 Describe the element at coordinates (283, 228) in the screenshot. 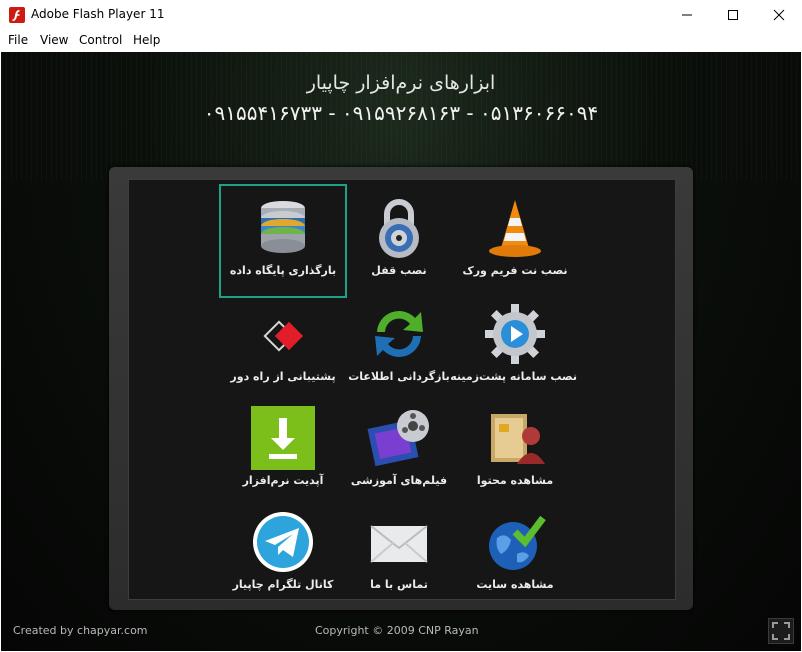

I see `database-icon` at that location.